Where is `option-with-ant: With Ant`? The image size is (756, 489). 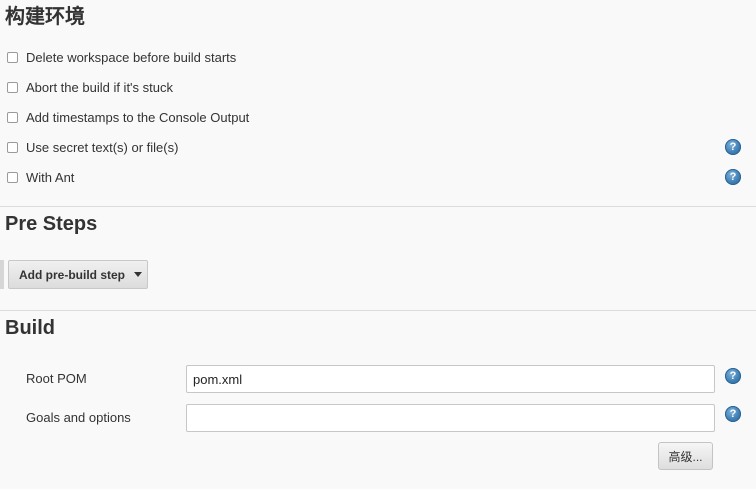
option-with-ant: With Ant is located at coordinates (40, 177).